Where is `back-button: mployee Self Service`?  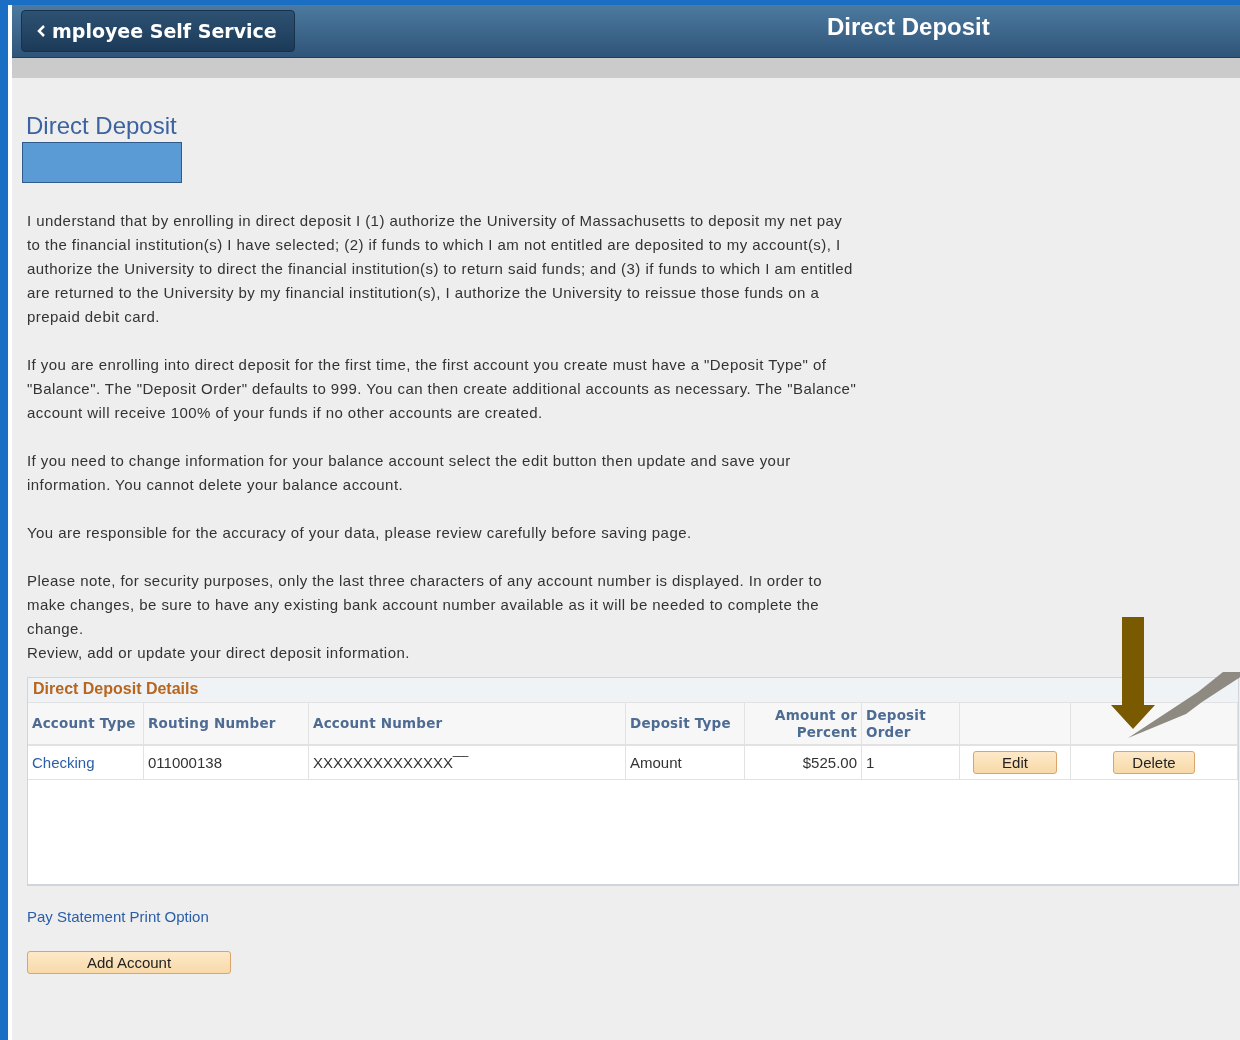
back-button: mployee Self Service is located at coordinates (158, 31).